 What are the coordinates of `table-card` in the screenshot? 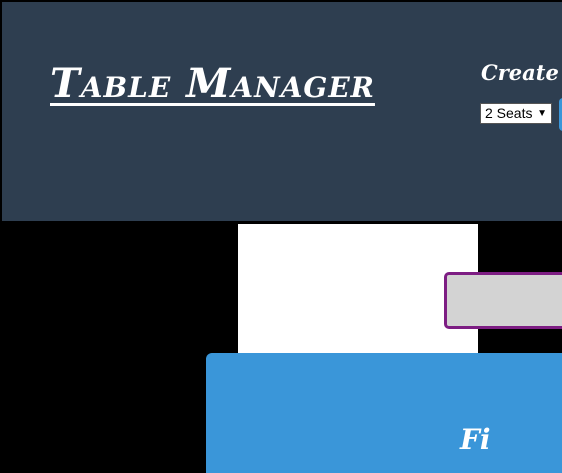 It's located at (503, 300).